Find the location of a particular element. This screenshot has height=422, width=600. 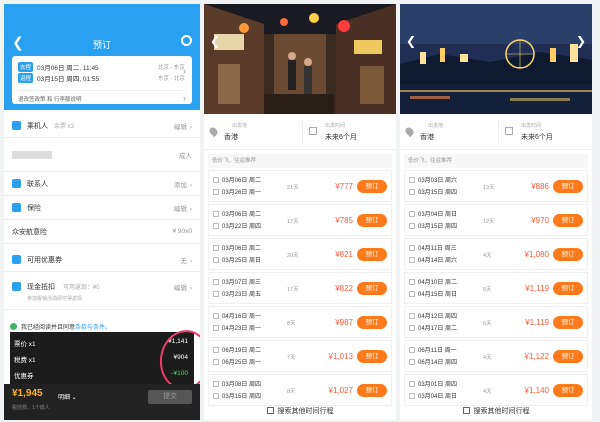

fare-price: ¥987 is located at coordinates (344, 322).